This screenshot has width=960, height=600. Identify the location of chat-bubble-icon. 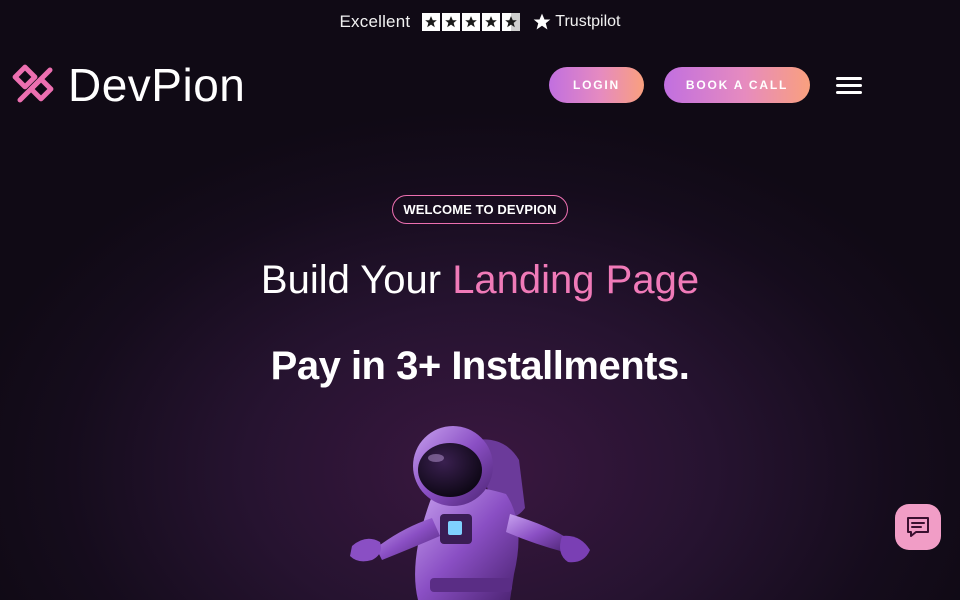
(918, 527).